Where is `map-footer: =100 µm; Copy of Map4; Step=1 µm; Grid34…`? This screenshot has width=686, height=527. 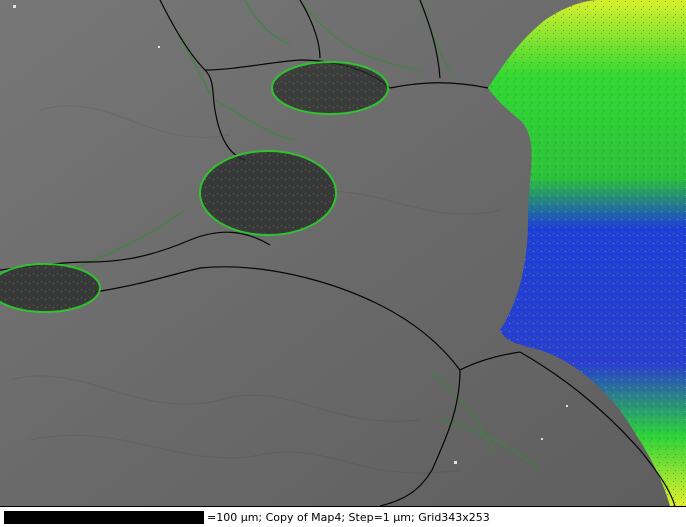 map-footer: =100 µm; Copy of Map4; Step=1 µm; Grid34… is located at coordinates (343, 516).